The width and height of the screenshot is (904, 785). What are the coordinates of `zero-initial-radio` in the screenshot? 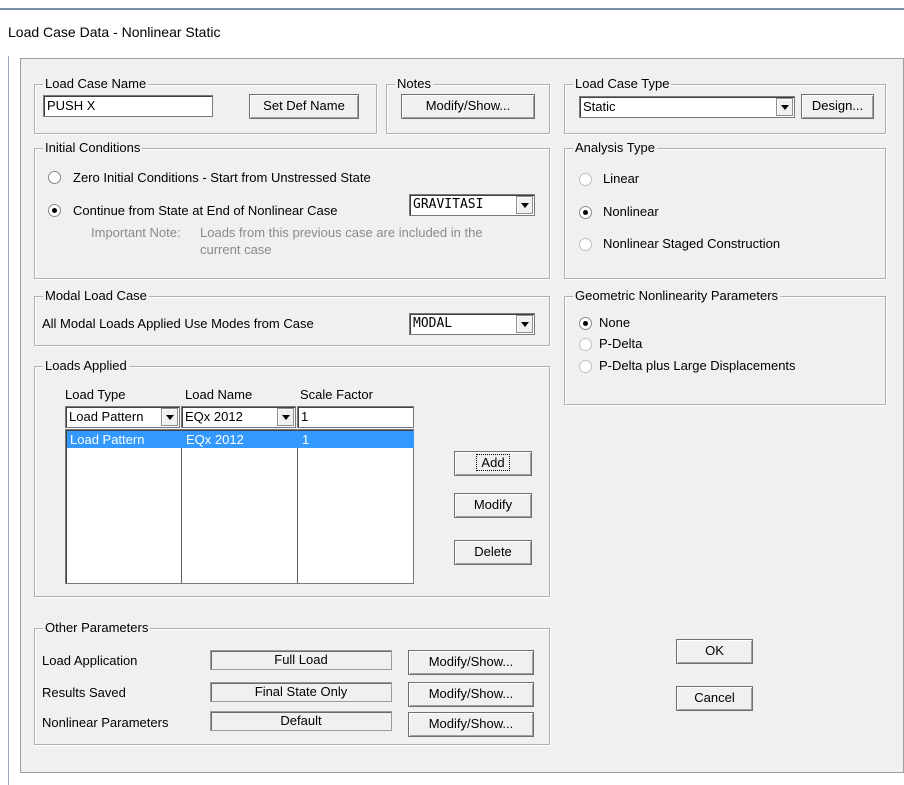 It's located at (54, 177).